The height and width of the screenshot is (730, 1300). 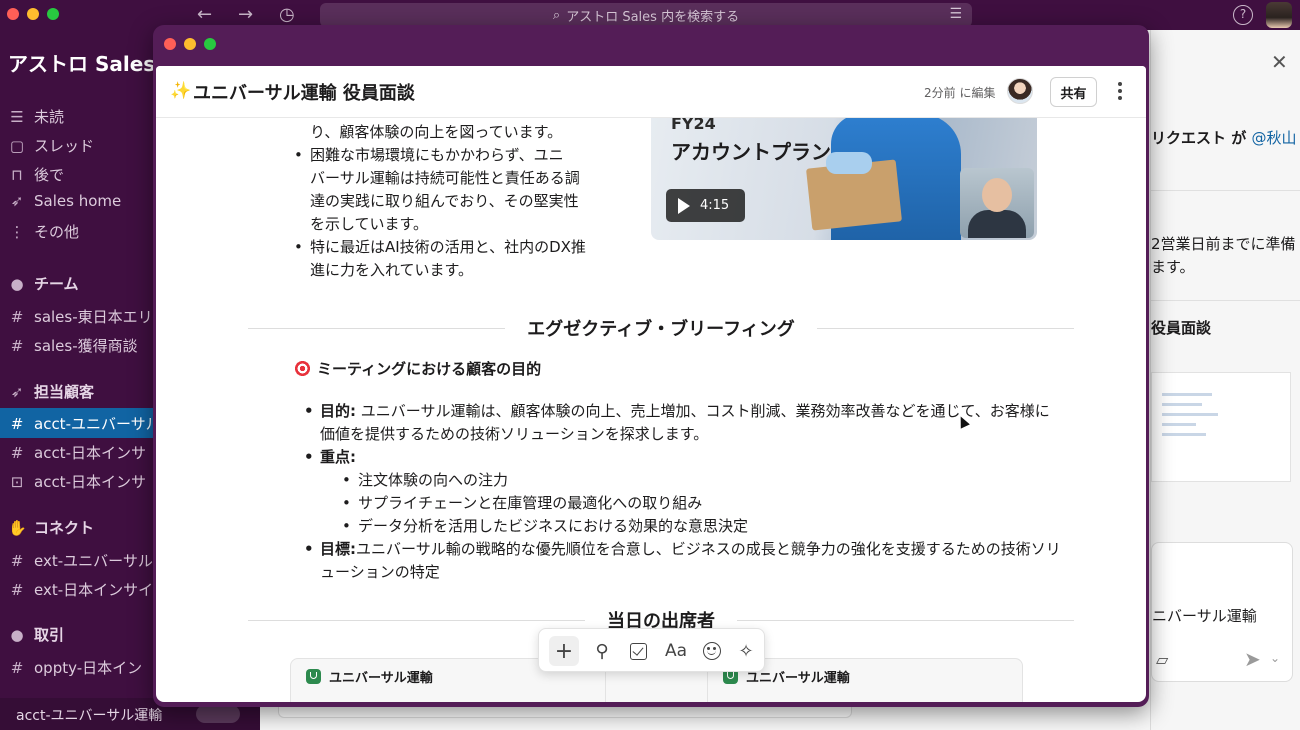 What do you see at coordinates (653, 17) in the screenshot?
I see `search-placeholder: アストロ Sales 内を検索する` at bounding box center [653, 17].